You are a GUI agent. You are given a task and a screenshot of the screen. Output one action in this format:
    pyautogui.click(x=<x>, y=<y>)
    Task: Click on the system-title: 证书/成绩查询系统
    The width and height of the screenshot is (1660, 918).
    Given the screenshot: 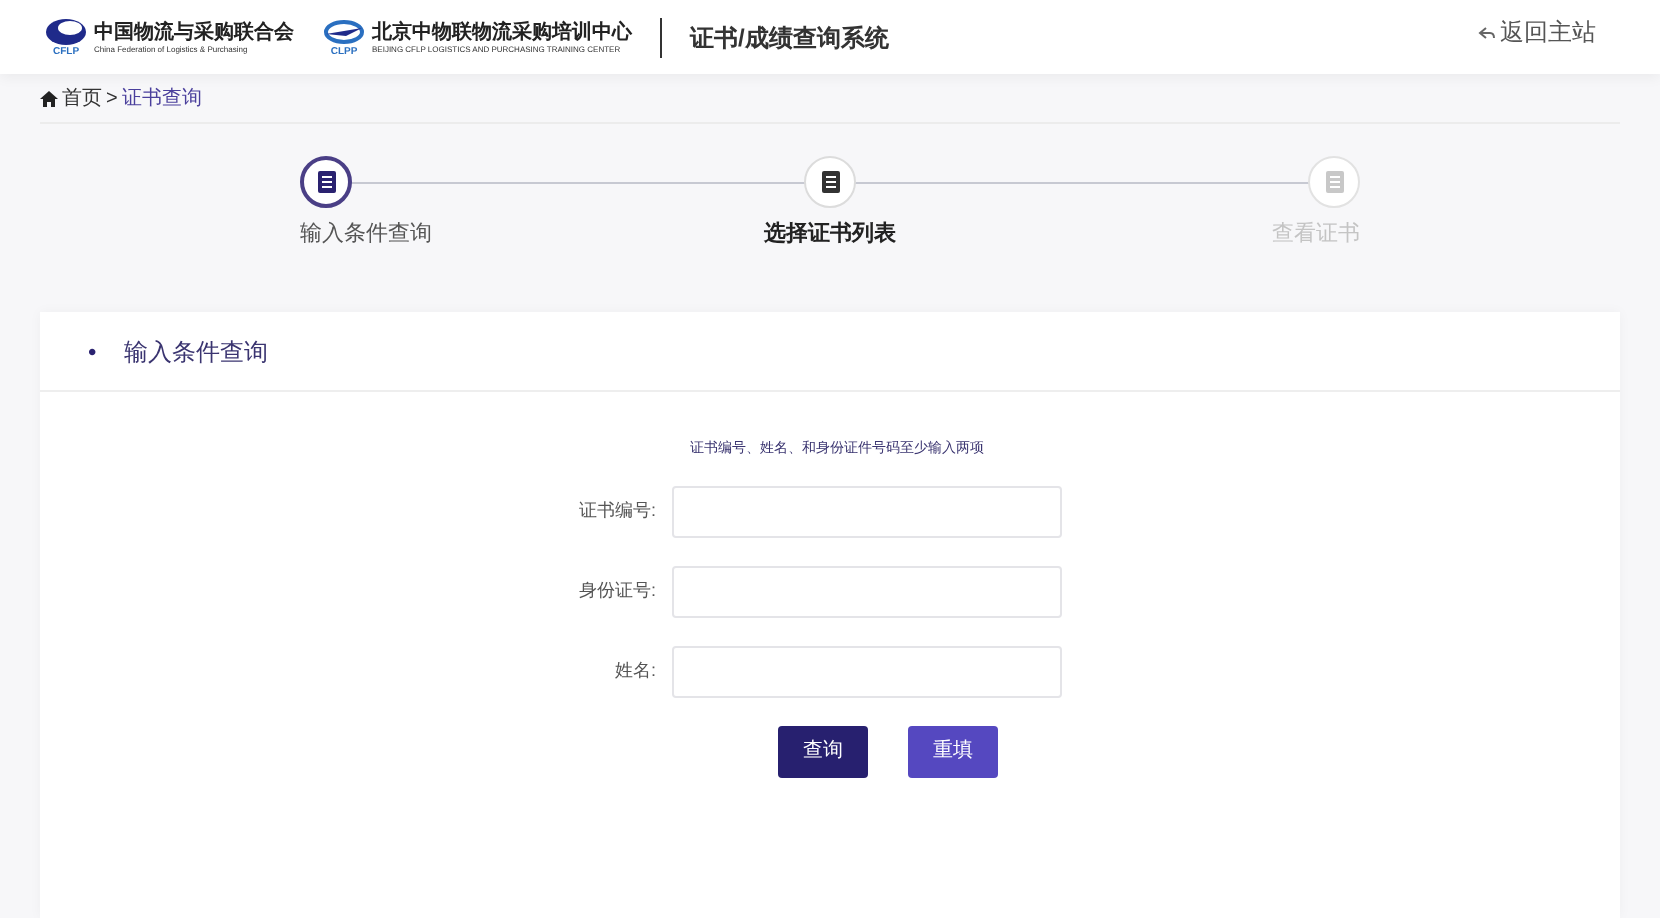 What is the action you would take?
    pyautogui.click(x=789, y=38)
    